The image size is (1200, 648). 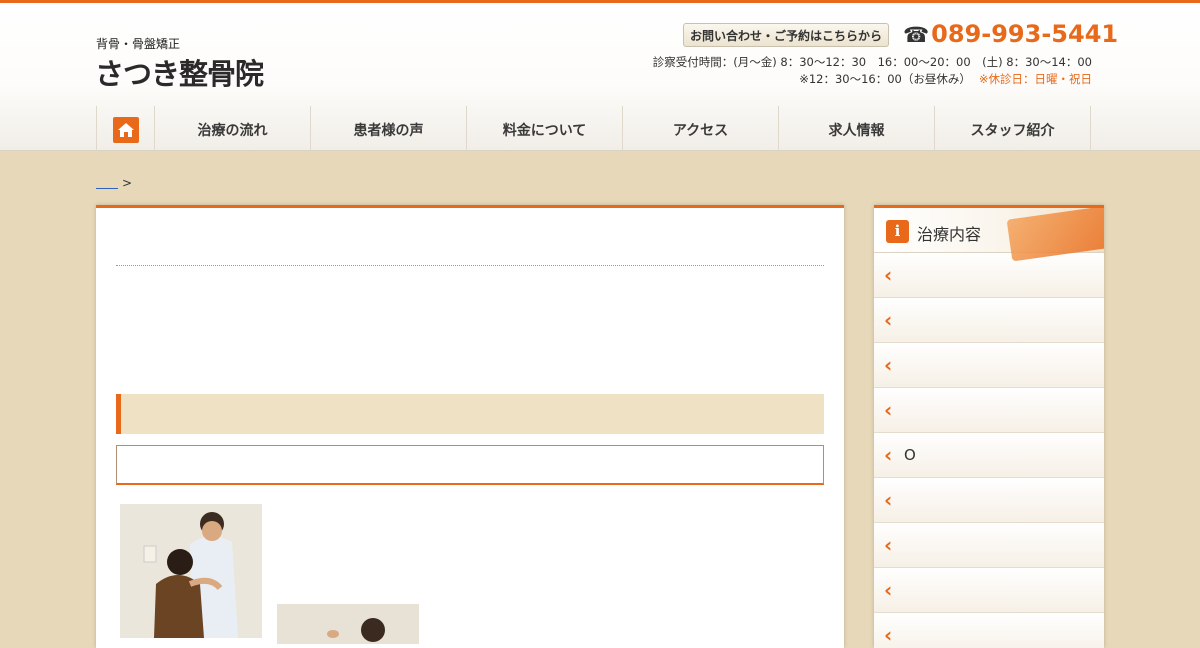 I want to click on nav-item-flow: 治療の流れ, so click(x=233, y=129).